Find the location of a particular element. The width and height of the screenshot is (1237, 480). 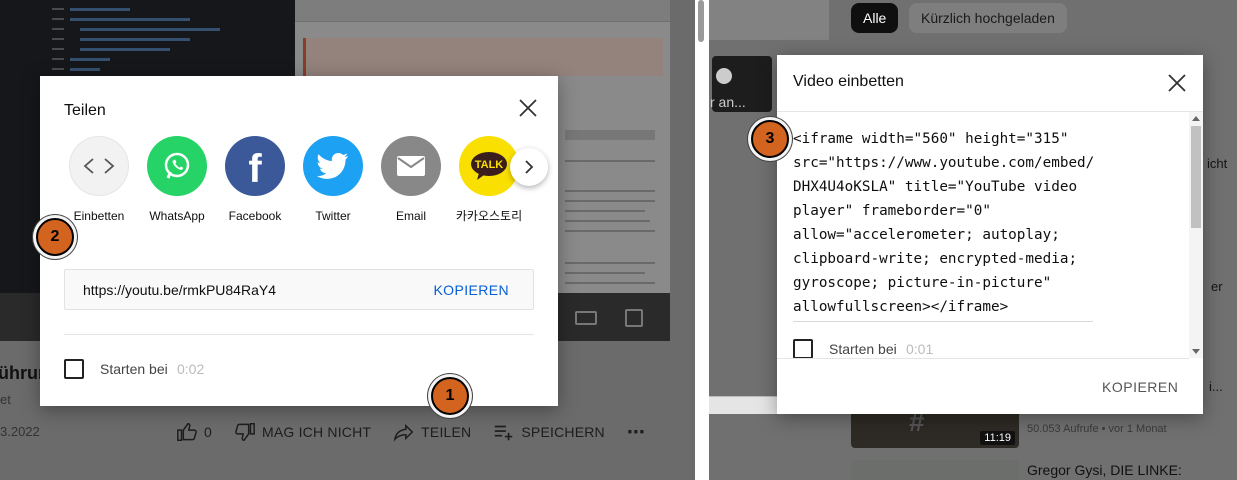

share-option-kakaostory: TALK 카카오스토리 is located at coordinates (489, 180).